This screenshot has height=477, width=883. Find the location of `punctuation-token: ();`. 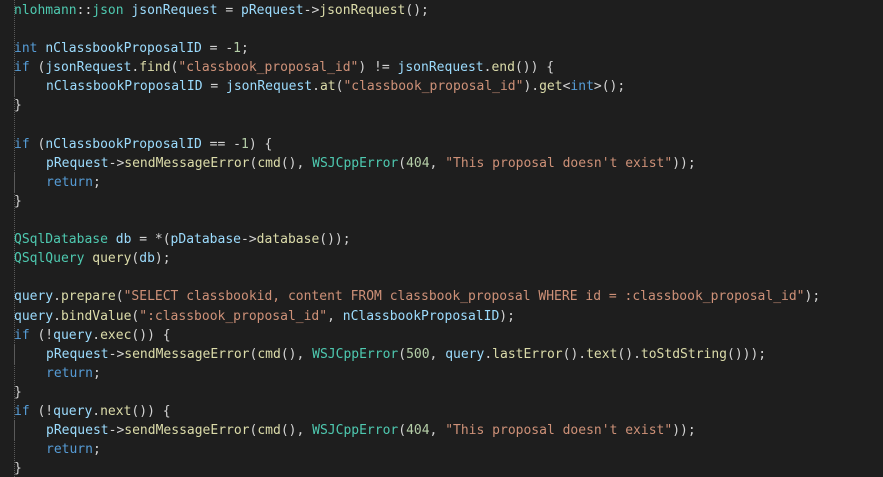

punctuation-token: (); is located at coordinates (417, 10).